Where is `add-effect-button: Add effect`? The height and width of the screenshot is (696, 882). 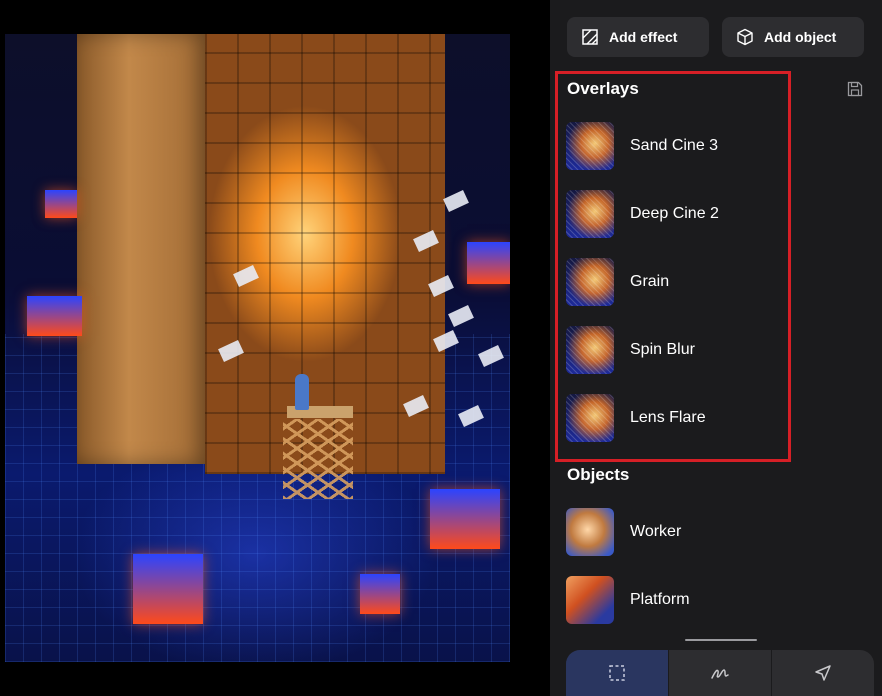
add-effect-button: Add effect is located at coordinates (638, 37).